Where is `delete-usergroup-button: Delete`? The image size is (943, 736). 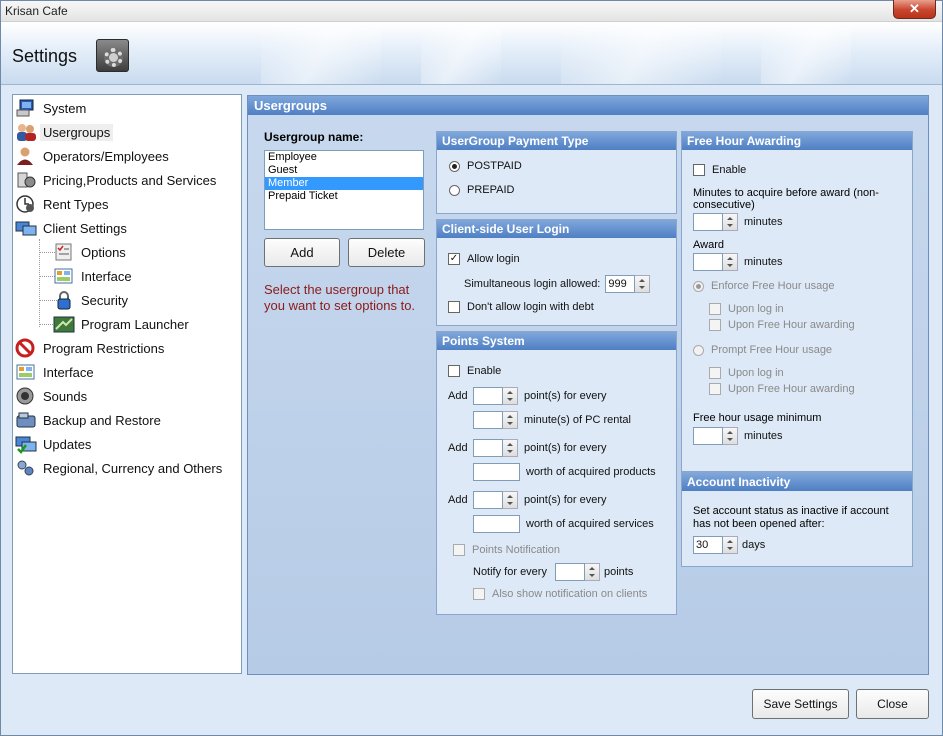 delete-usergroup-button: Delete is located at coordinates (386, 252).